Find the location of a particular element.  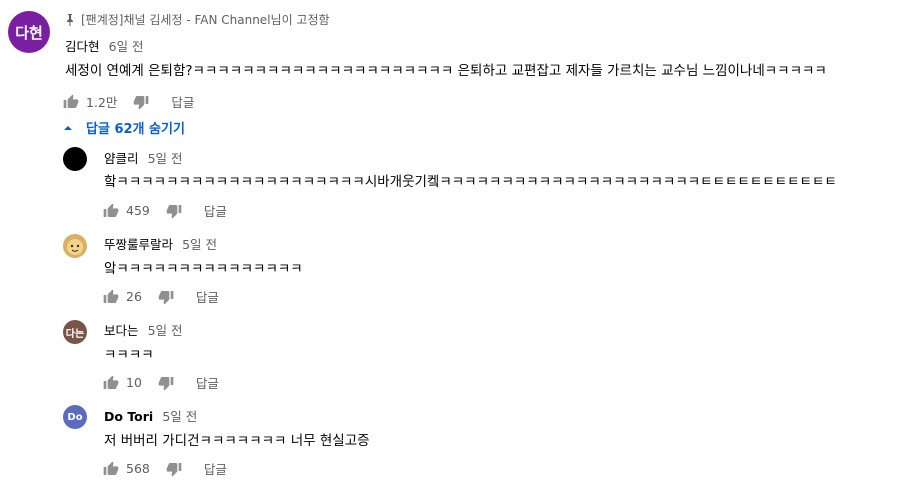

reply-author: 뚜짱룰루랄라 is located at coordinates (138, 244).